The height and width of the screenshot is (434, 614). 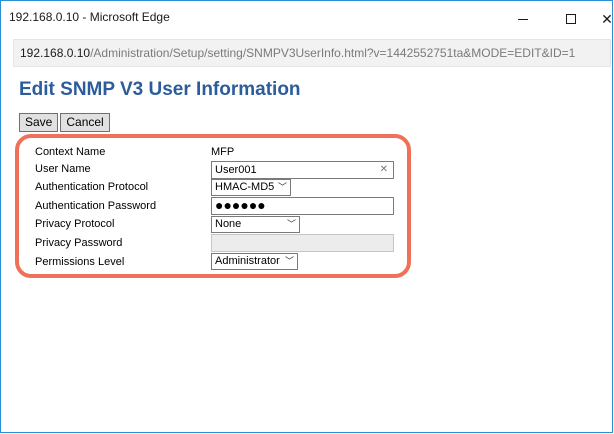 I want to click on privacy-password-label: Privacy Password, so click(x=79, y=243).